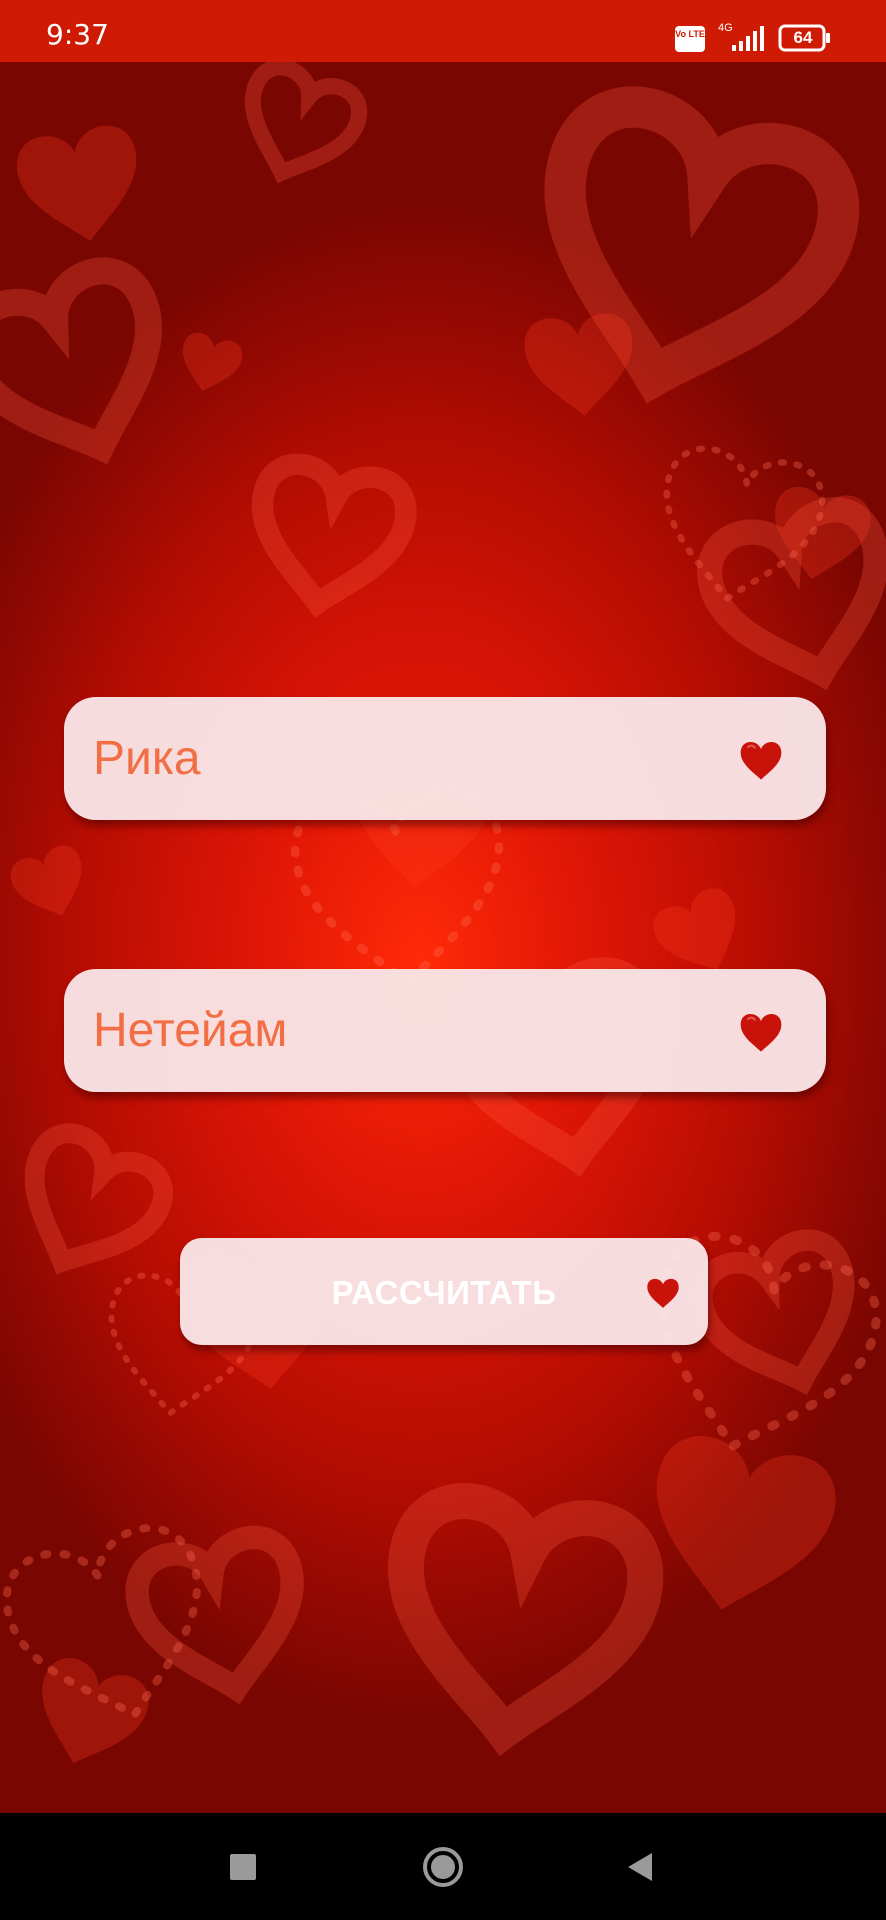  I want to click on first-name-value: Рика, so click(147, 759).